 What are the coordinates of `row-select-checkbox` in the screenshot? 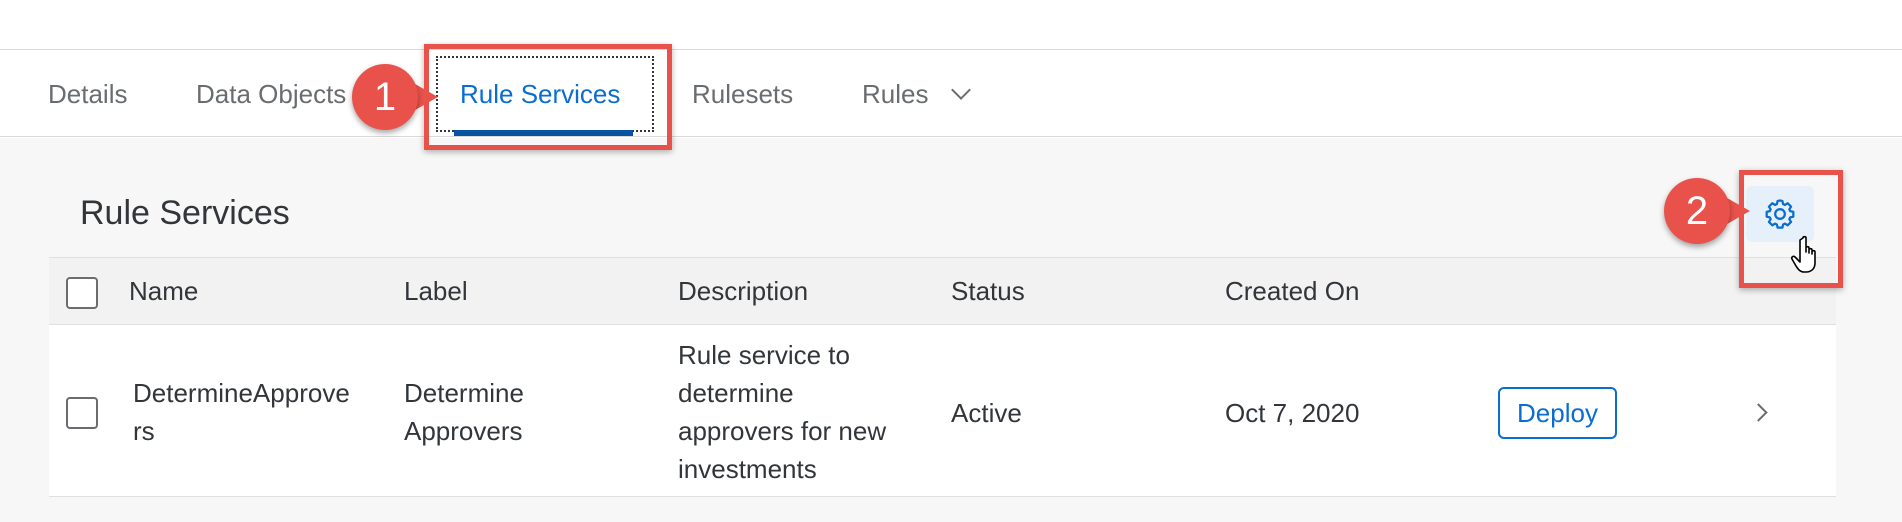 It's located at (82, 413).